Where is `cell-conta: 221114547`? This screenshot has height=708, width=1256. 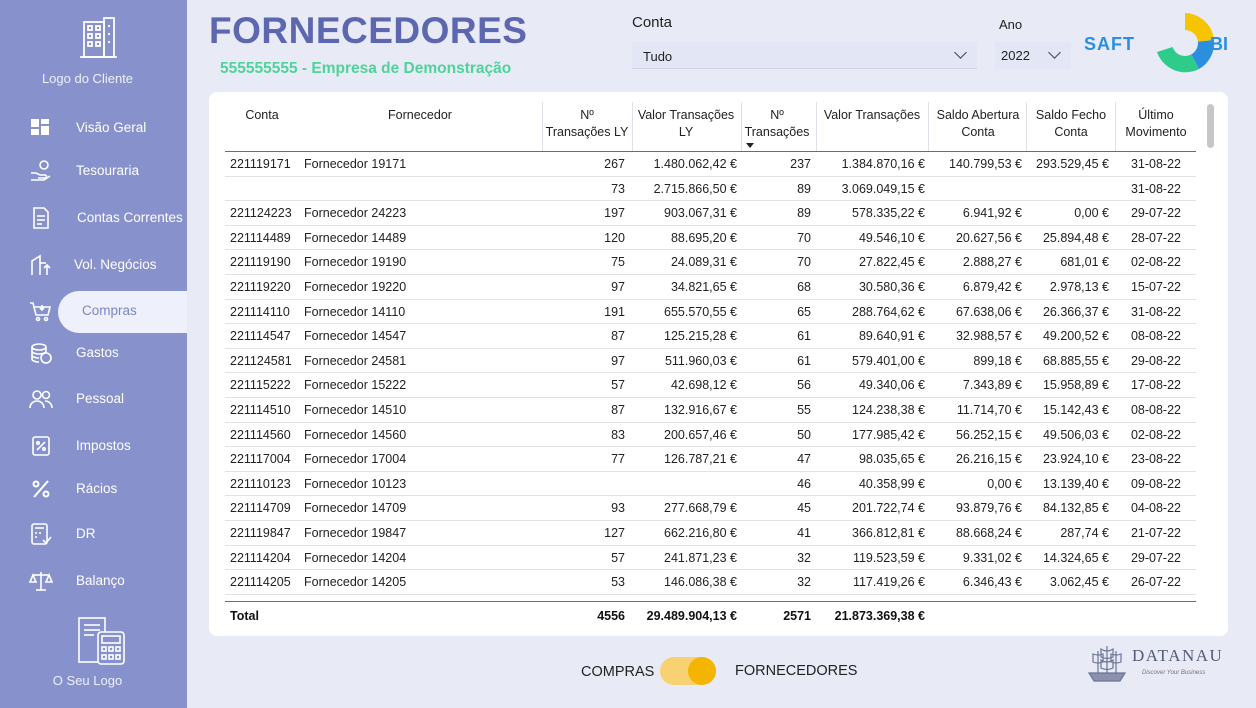
cell-conta: 221114547 is located at coordinates (260, 336).